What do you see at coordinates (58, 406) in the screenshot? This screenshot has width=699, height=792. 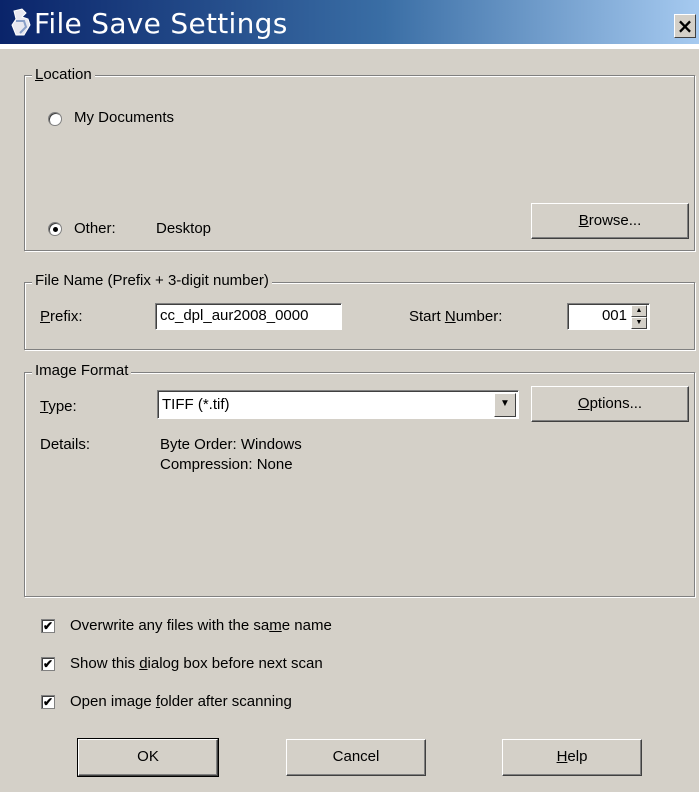 I see `type-label: Type:` at bounding box center [58, 406].